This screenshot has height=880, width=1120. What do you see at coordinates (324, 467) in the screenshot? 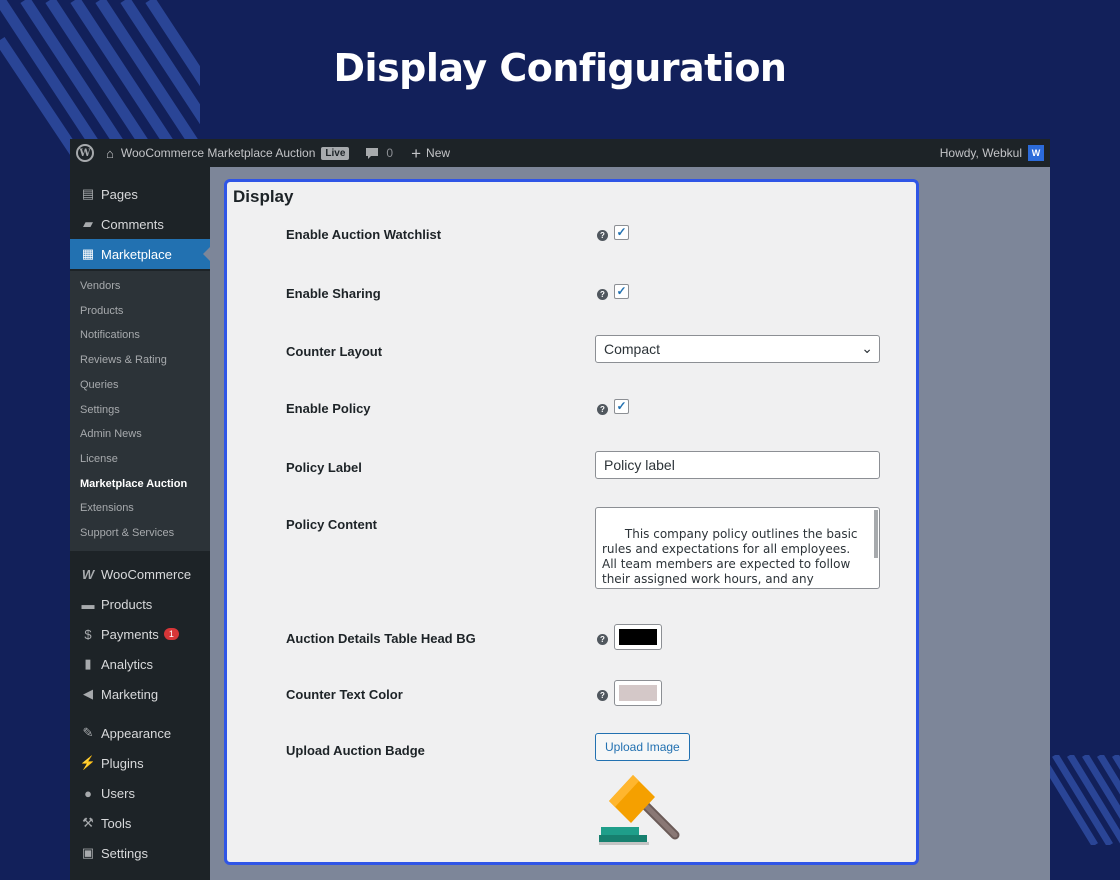
I see `policy-label-field-label: Policy Label` at bounding box center [324, 467].